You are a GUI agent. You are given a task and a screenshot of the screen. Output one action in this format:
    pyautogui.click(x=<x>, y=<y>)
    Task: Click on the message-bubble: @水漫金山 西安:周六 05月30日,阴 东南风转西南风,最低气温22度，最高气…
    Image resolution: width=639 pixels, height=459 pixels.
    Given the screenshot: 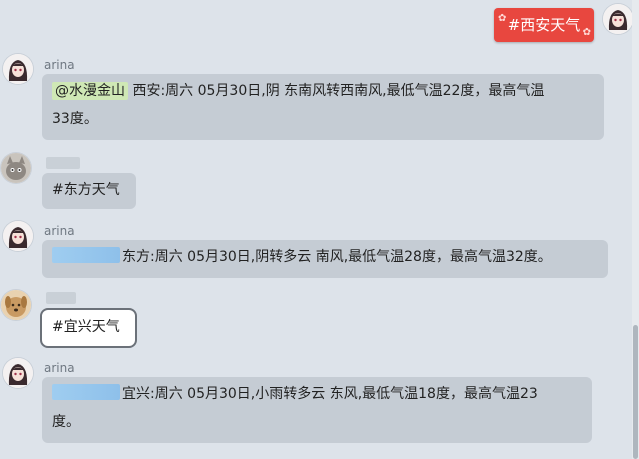 What is the action you would take?
    pyautogui.click(x=323, y=107)
    